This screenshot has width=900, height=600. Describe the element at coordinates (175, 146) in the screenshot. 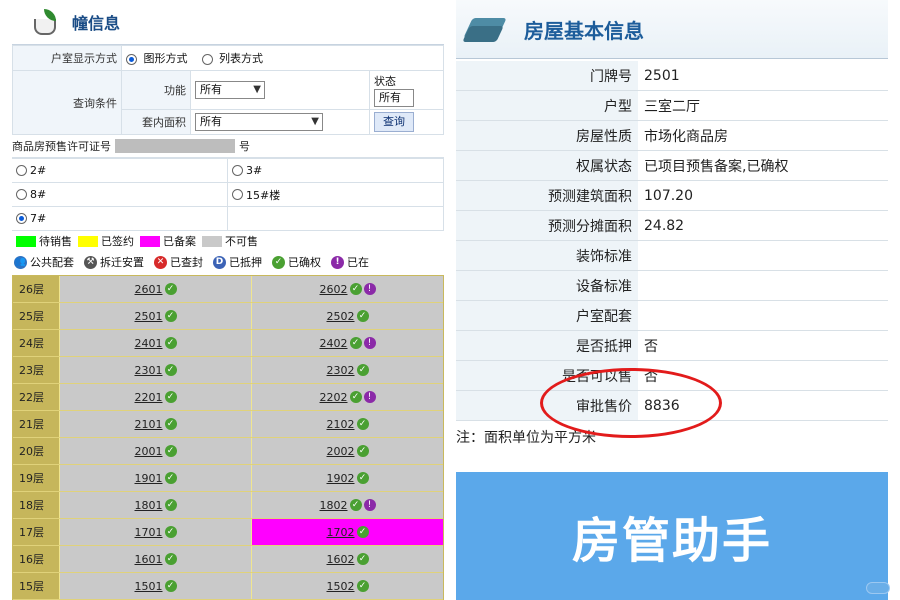

I see `permit-mask` at that location.